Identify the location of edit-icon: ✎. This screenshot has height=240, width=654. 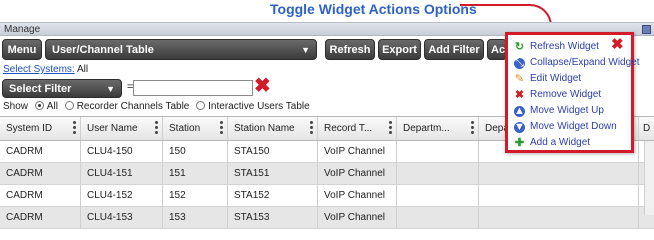
(519, 79).